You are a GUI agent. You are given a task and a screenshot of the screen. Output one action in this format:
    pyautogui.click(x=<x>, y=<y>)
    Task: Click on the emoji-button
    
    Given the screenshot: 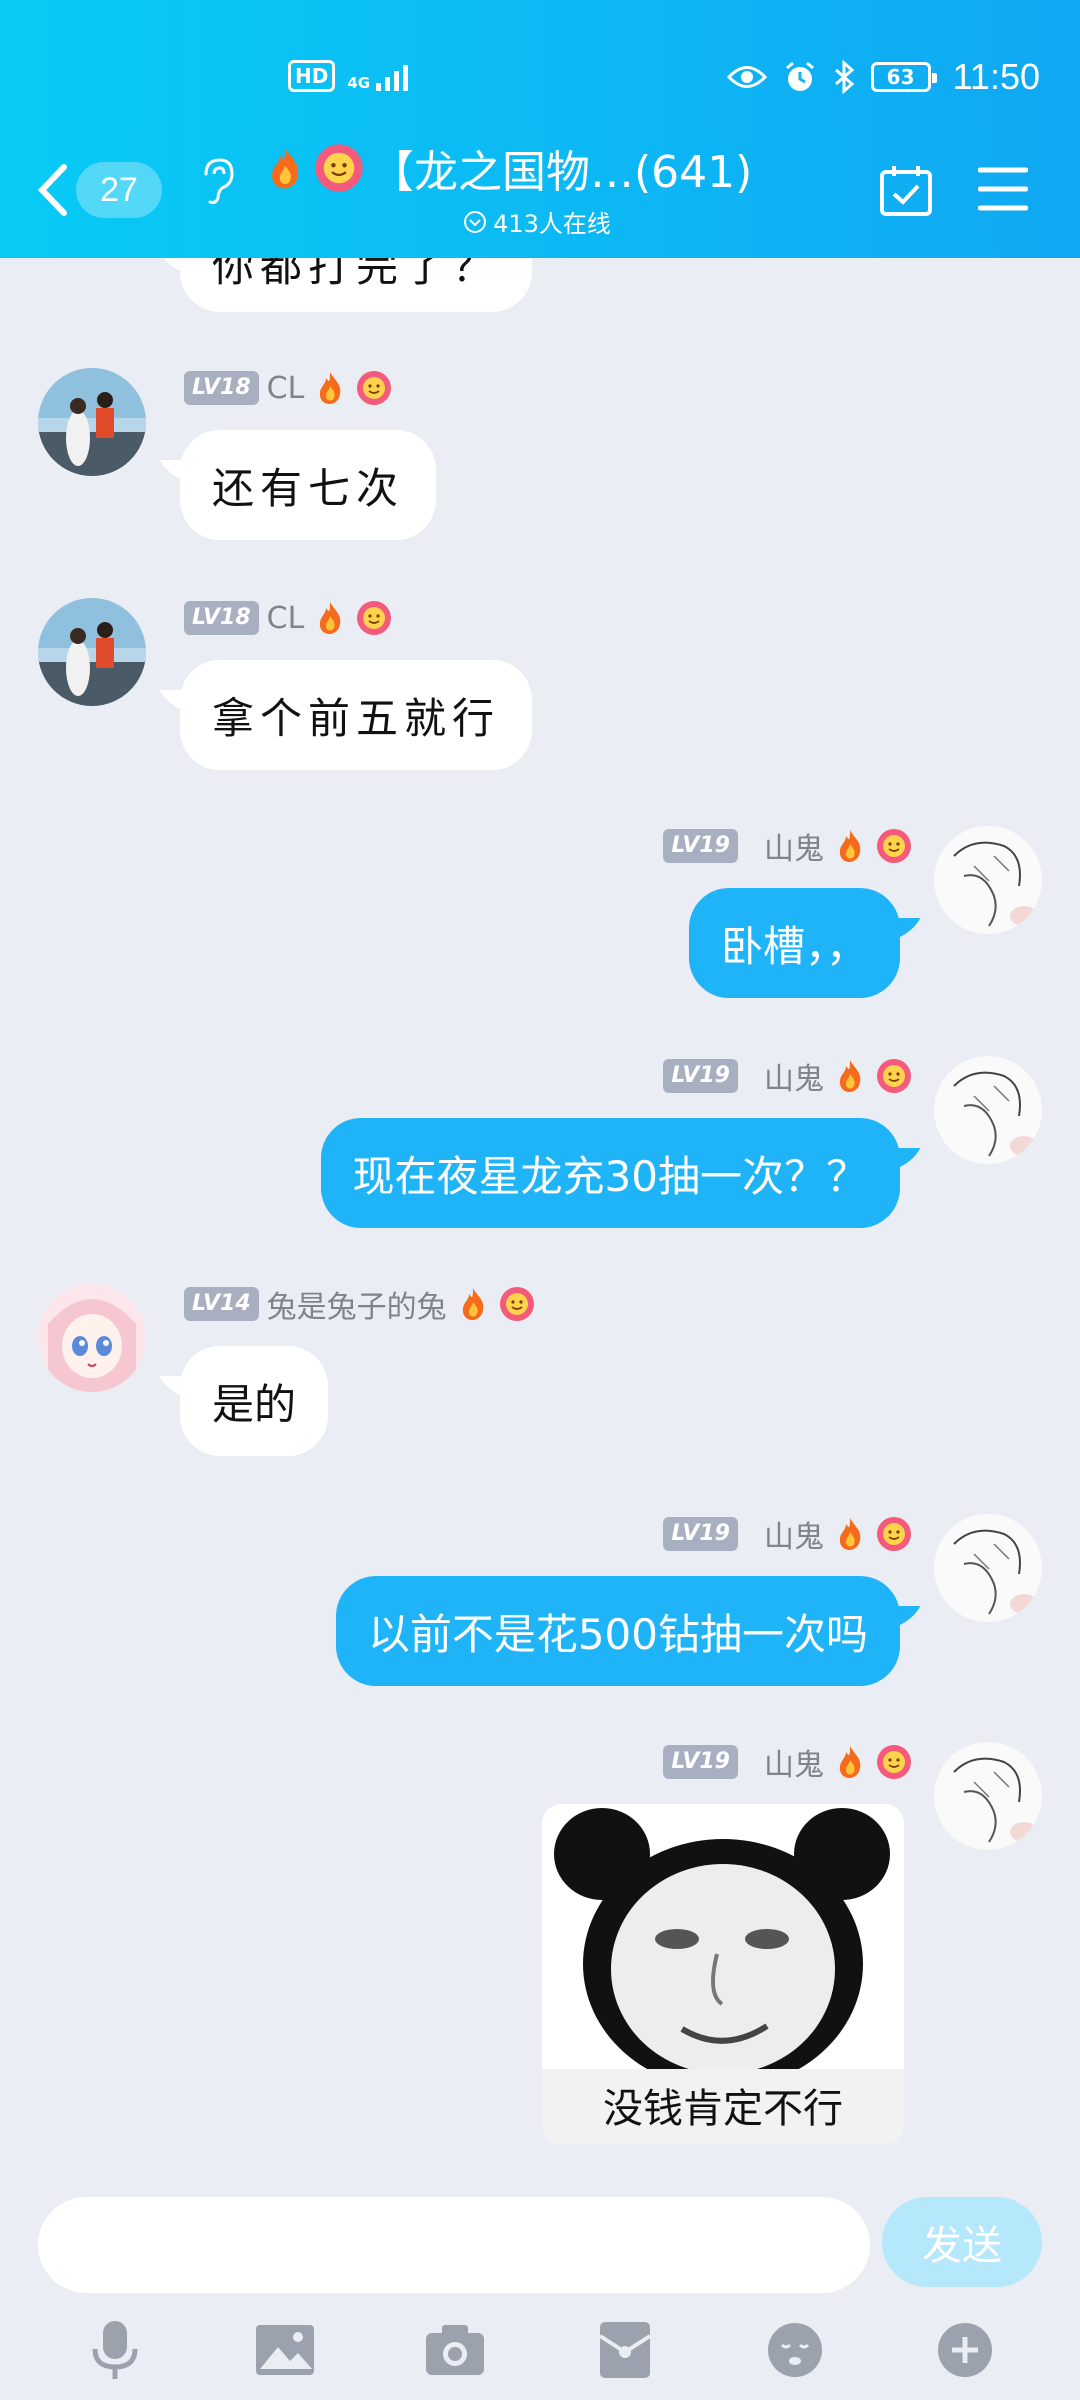 What is the action you would take?
    pyautogui.click(x=795, y=2350)
    